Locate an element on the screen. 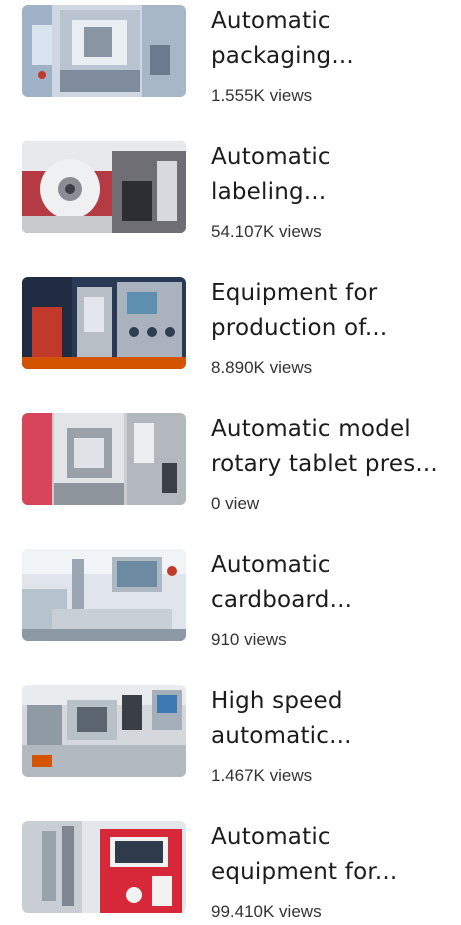 The height and width of the screenshot is (925, 461). view-count: 910 views is located at coordinates (249, 639).